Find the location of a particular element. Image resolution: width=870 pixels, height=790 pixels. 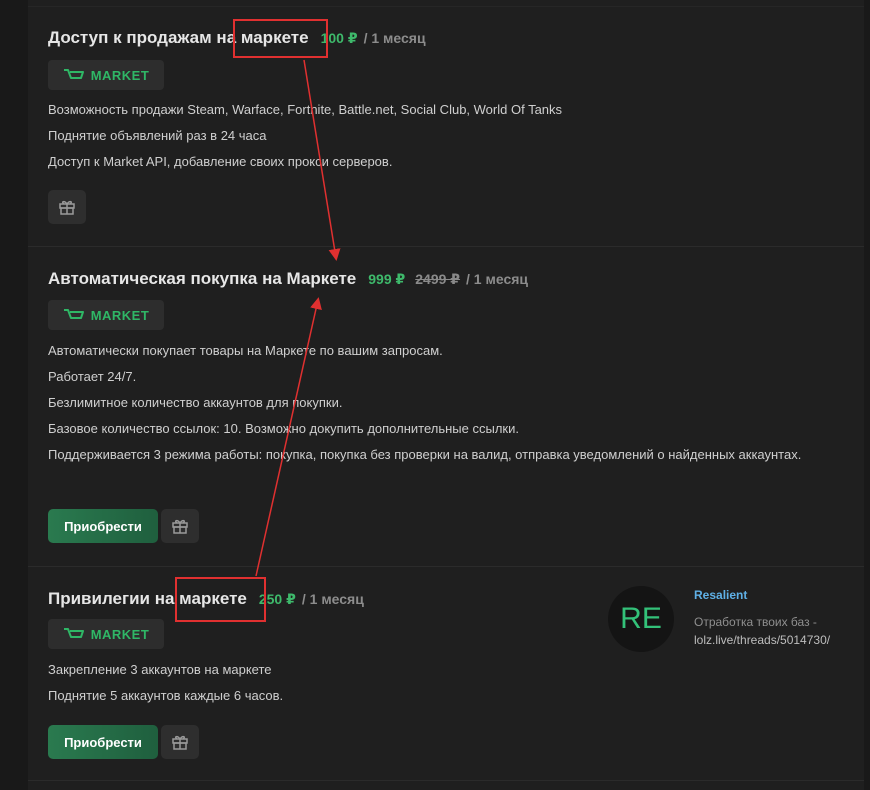

user-avatar: RE is located at coordinates (641, 619).